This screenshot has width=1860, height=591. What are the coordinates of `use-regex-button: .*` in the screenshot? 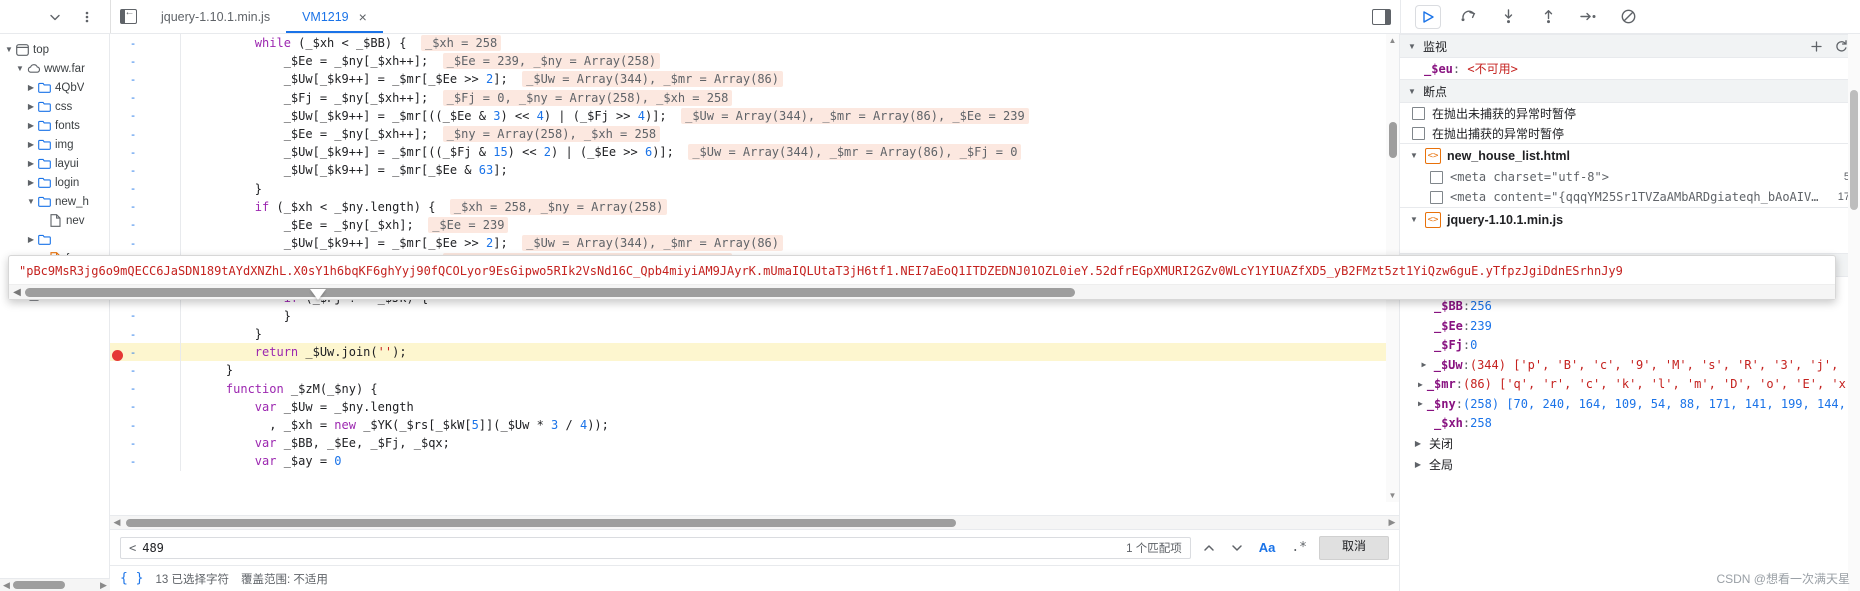 It's located at (1299, 547).